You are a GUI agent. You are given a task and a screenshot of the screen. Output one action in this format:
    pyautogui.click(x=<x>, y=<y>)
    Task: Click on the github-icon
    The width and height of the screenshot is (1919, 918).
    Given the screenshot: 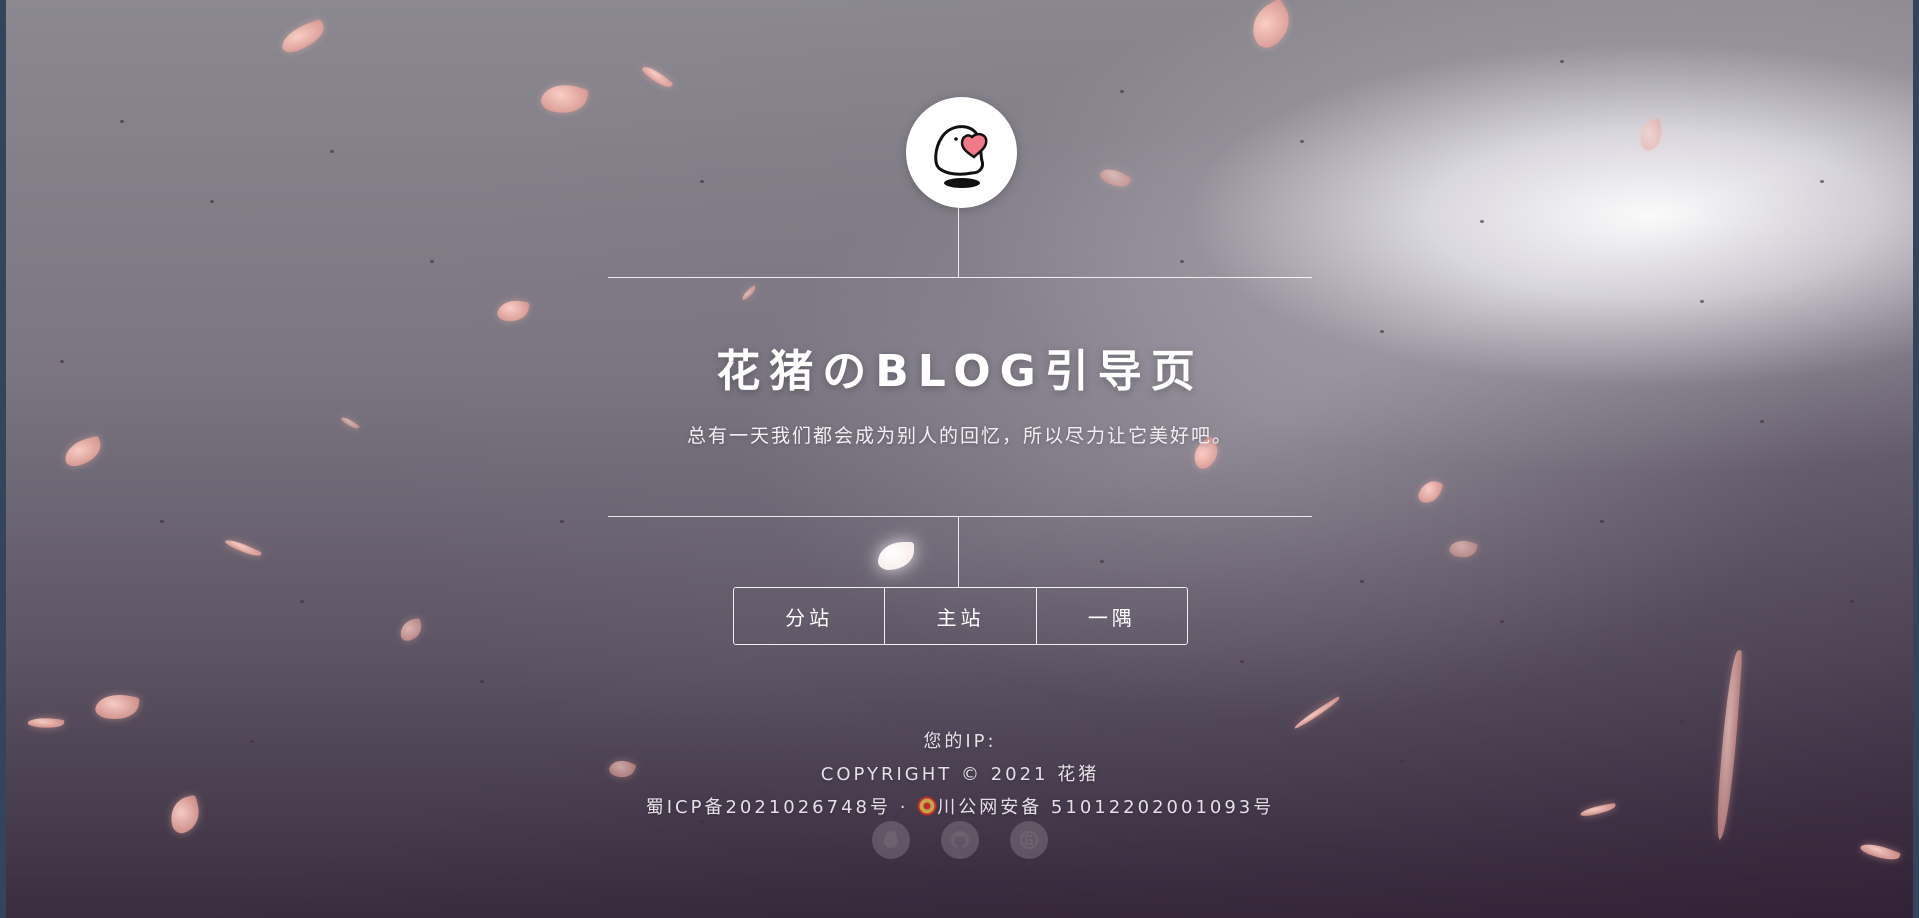 What is the action you would take?
    pyautogui.click(x=960, y=840)
    